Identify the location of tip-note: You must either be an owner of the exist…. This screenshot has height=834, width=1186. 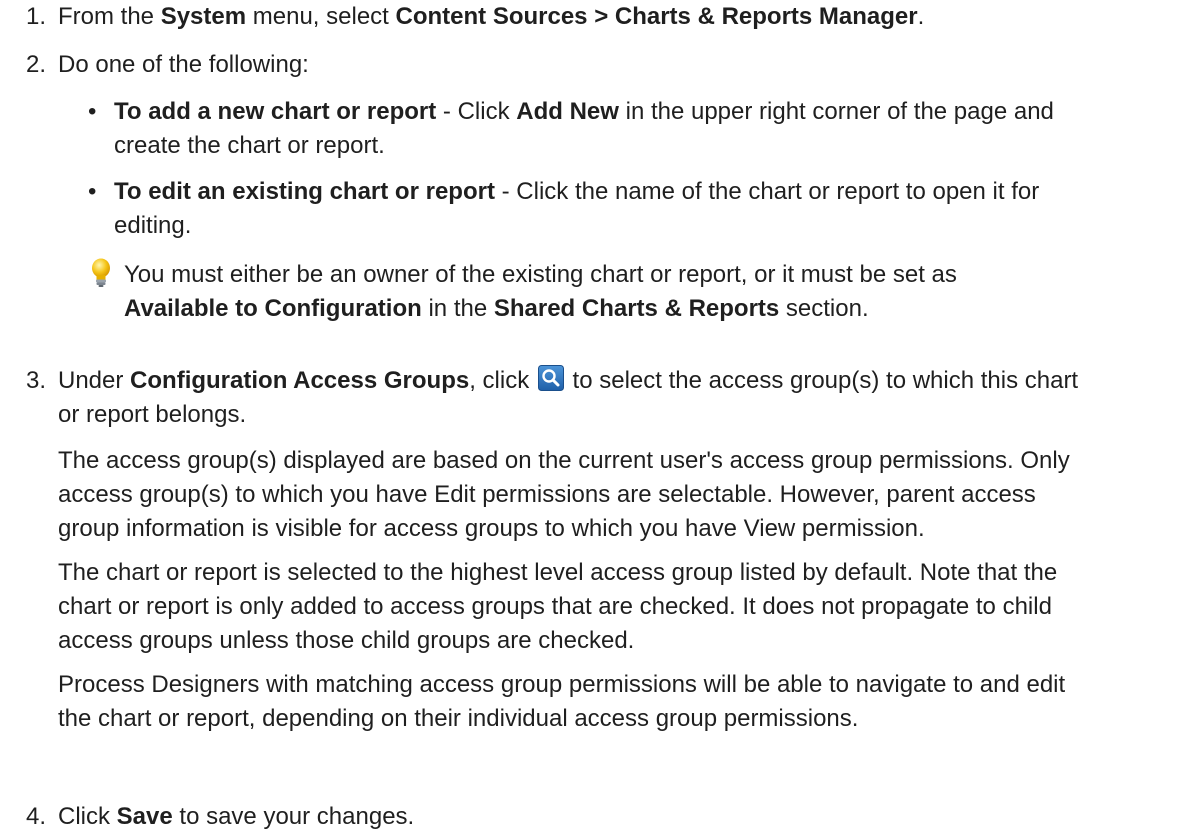
(632, 292).